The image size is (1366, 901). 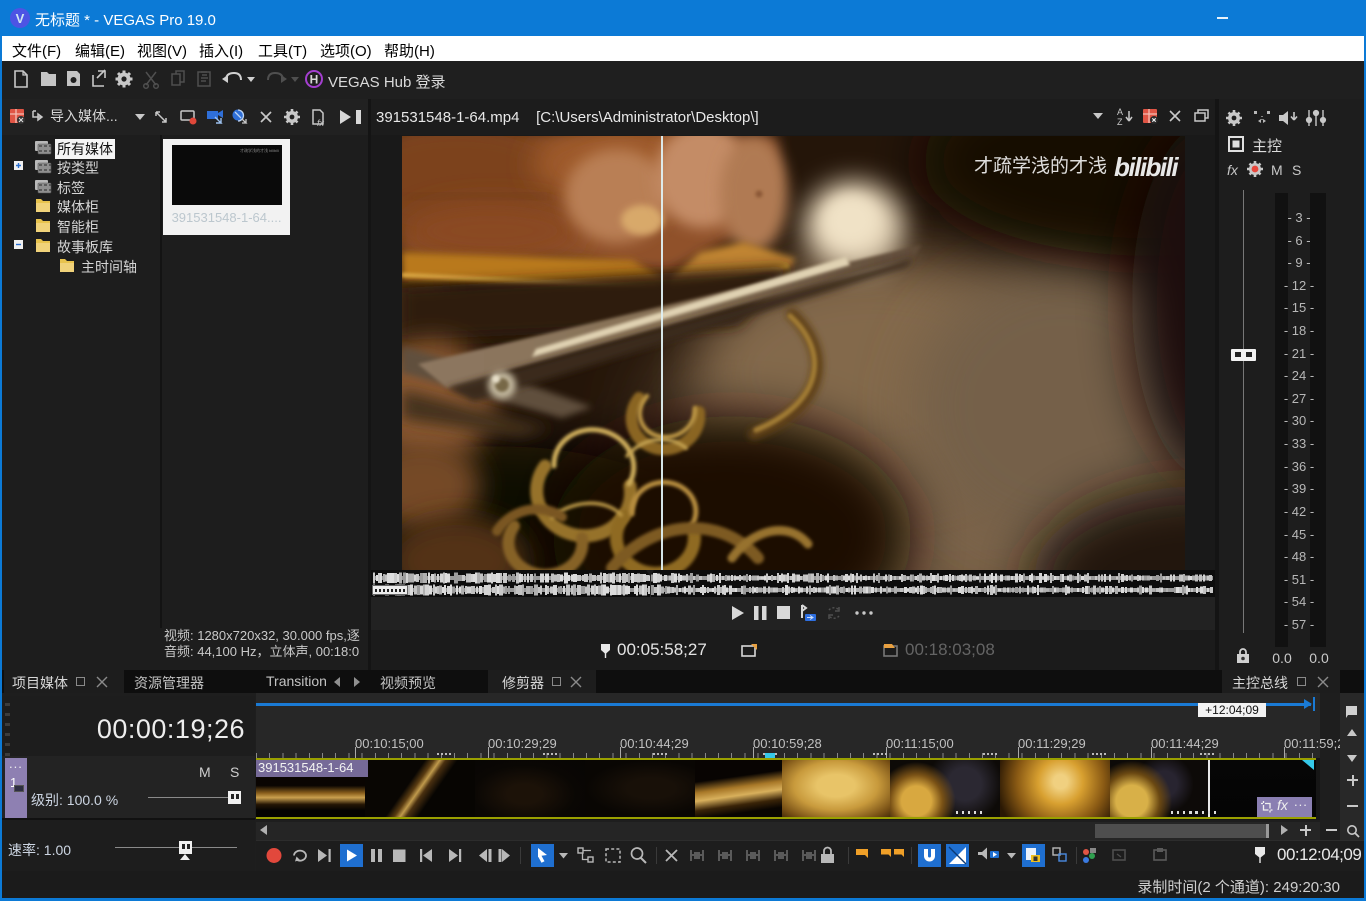 I want to click on svg-text: H, so click(x=314, y=80).